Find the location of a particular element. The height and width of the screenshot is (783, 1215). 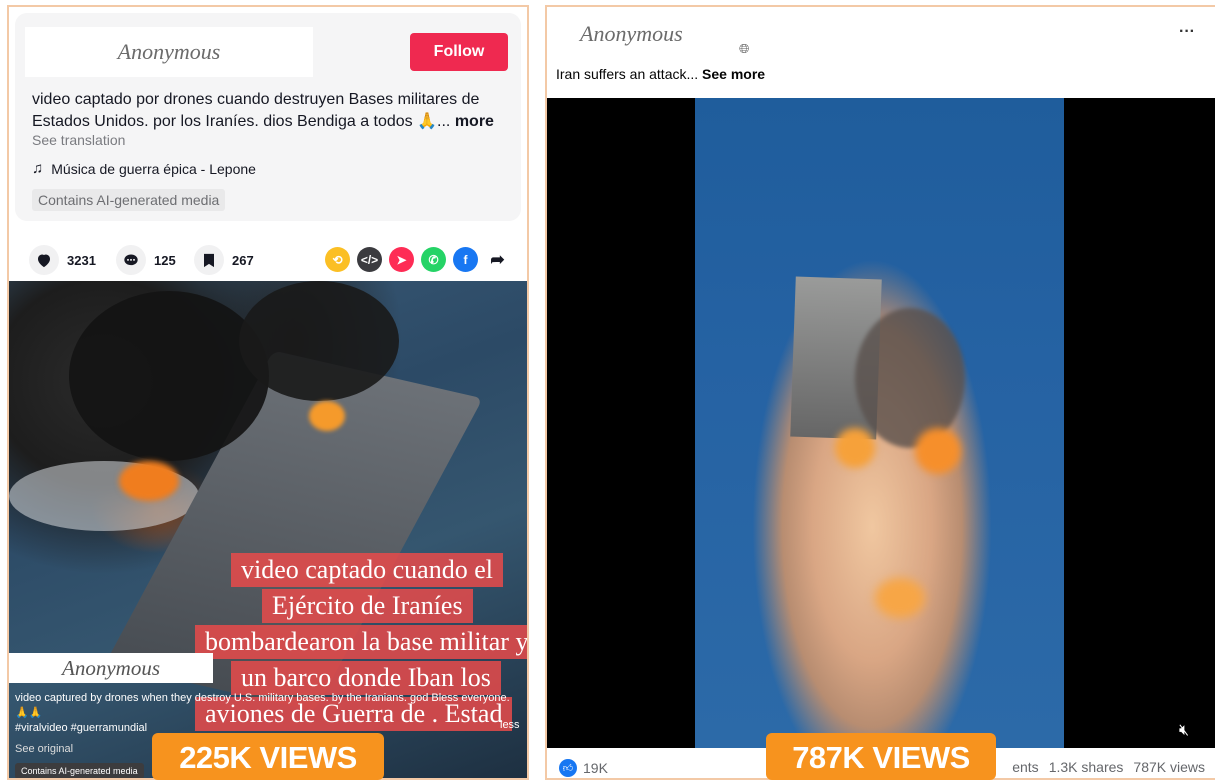

save-button: 267 is located at coordinates (224, 260).